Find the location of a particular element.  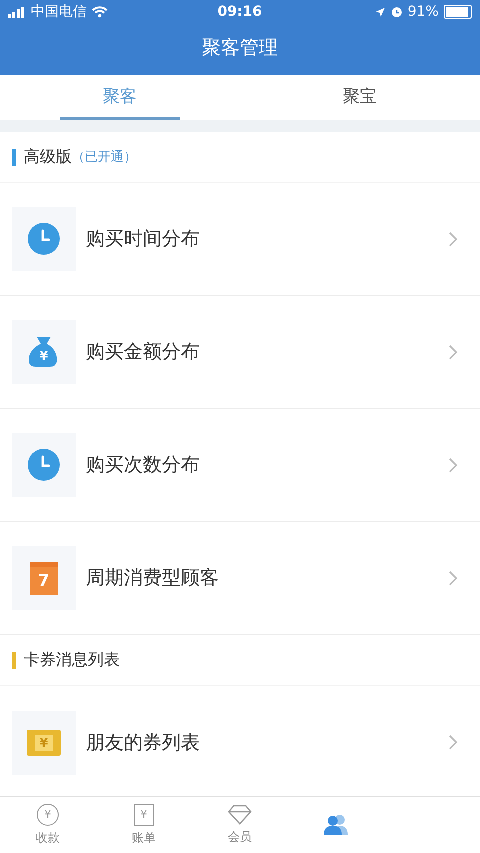

nav-tab: ¥ 账单 is located at coordinates (144, 825).